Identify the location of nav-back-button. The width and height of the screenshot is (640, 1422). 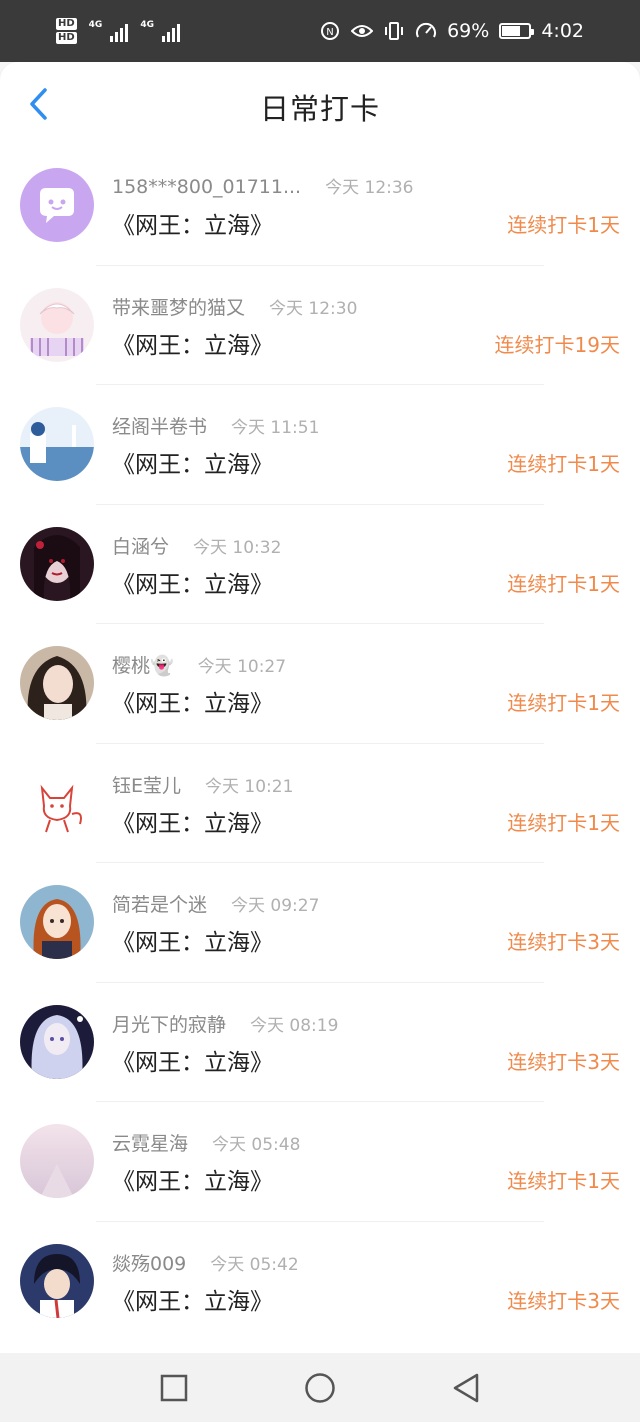
(466, 1388).